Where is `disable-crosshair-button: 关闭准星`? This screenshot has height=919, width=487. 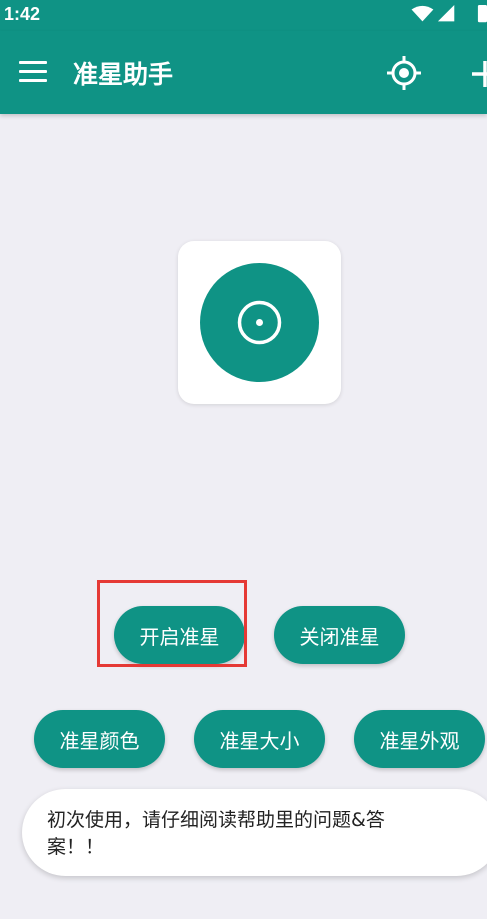
disable-crosshair-button: 关闭准星 is located at coordinates (339, 635).